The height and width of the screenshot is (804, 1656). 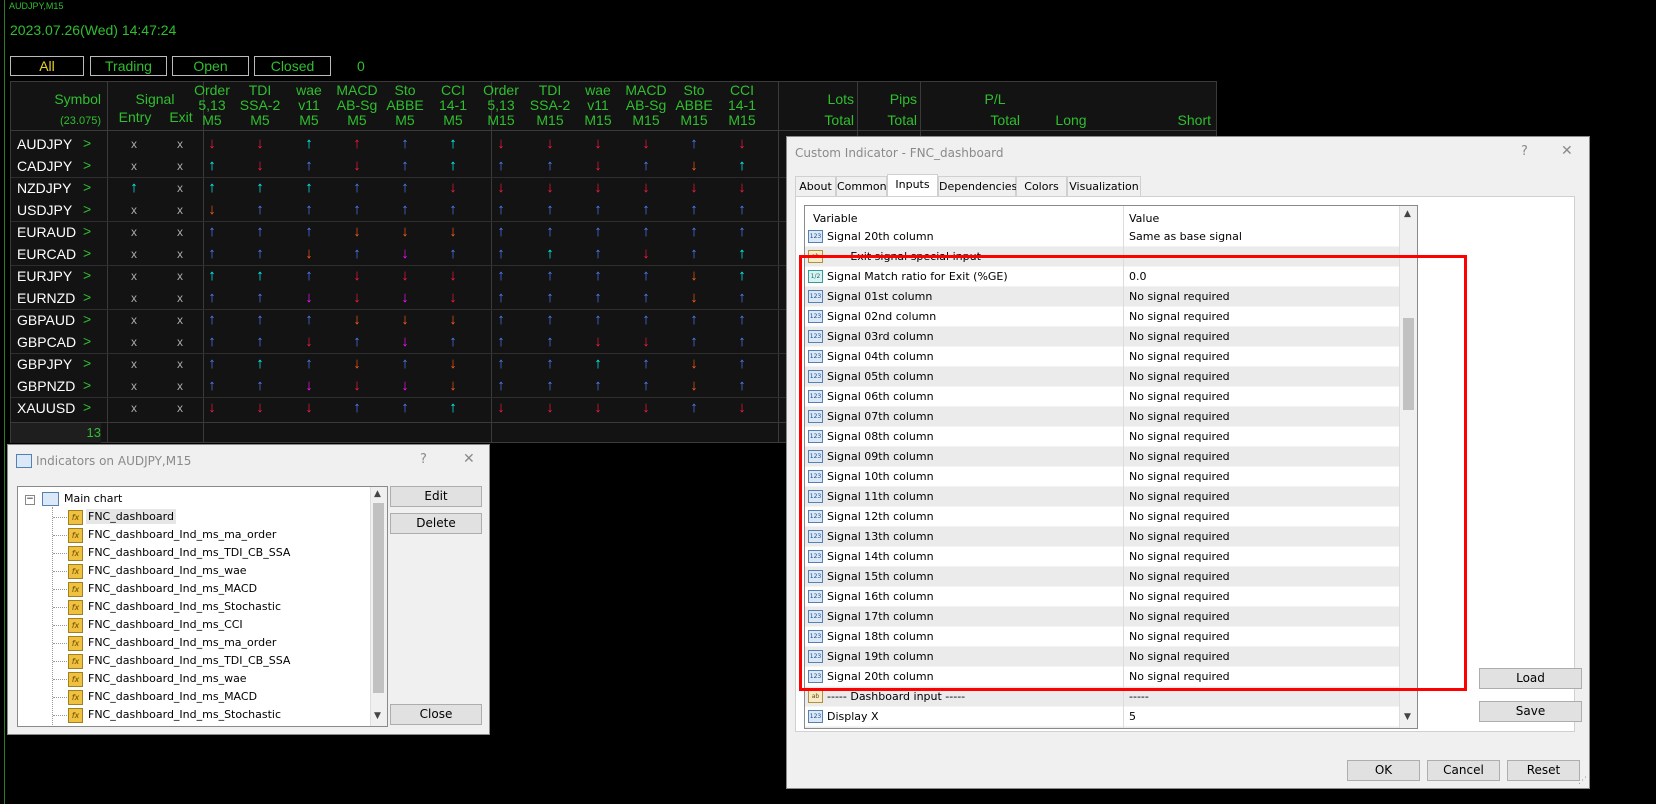 What do you see at coordinates (436, 523) in the screenshot?
I see `delete-button: Delete` at bounding box center [436, 523].